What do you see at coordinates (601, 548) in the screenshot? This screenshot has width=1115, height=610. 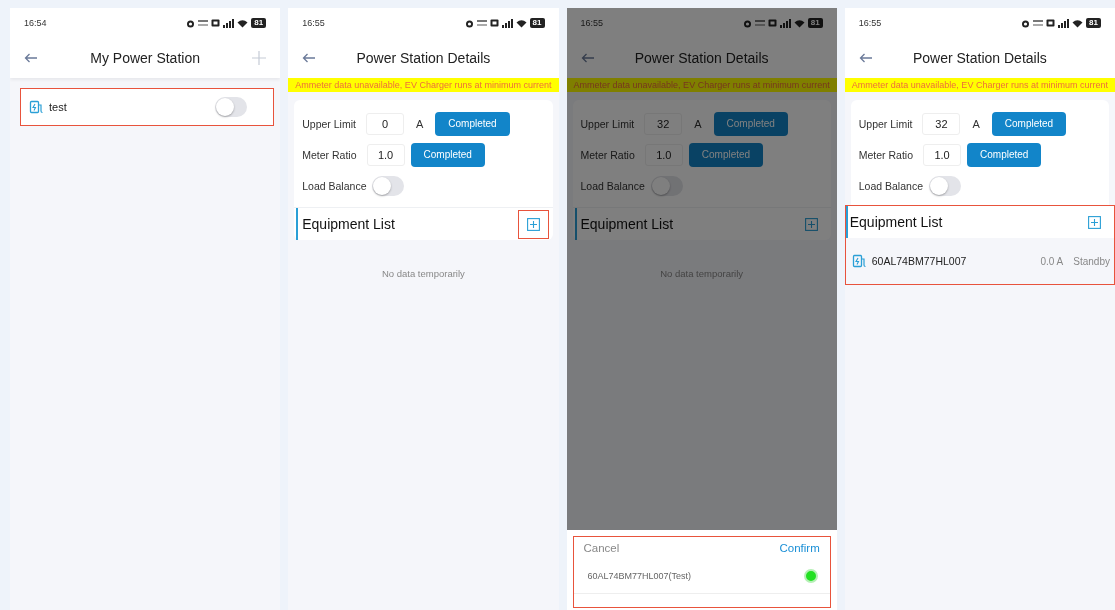 I see `cancel-button: Cancel` at bounding box center [601, 548].